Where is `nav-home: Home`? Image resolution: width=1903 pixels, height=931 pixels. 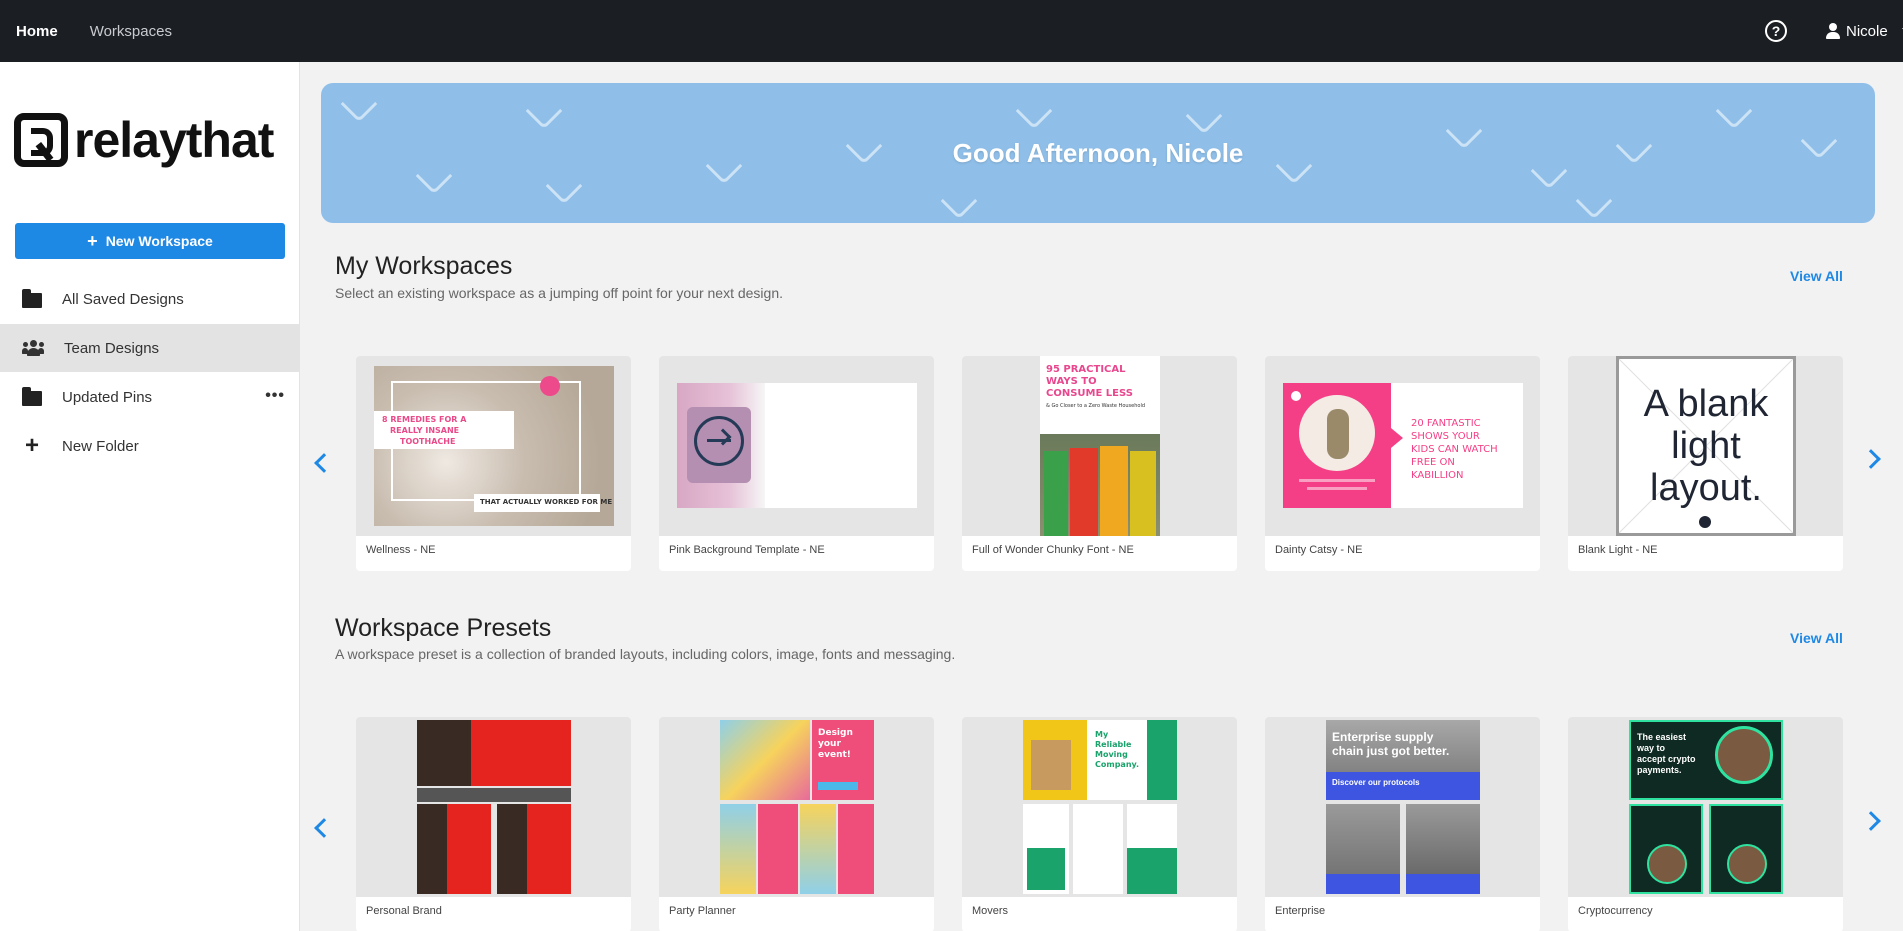 nav-home: Home is located at coordinates (37, 31).